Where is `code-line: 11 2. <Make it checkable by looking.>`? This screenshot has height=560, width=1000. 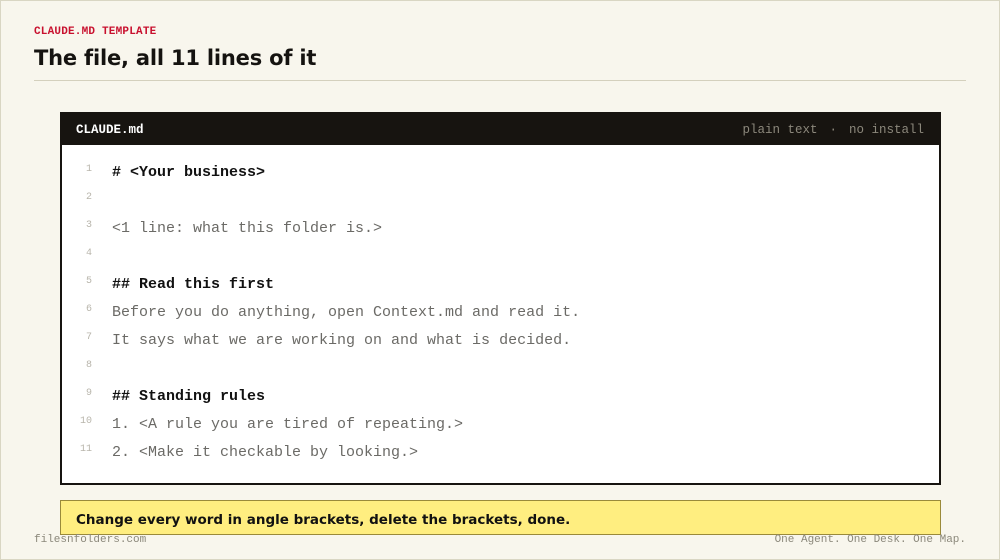
code-line: 11 2. <Make it checkable by looking.> is located at coordinates (500, 453).